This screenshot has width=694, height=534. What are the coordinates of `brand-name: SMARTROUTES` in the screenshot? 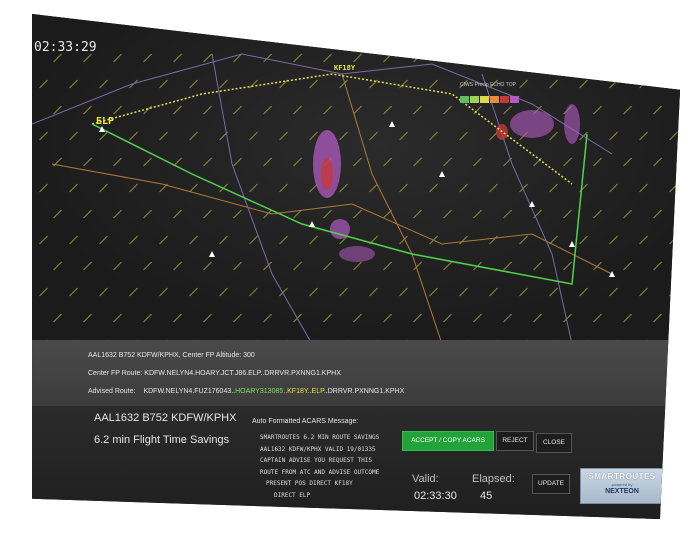 It's located at (622, 476).